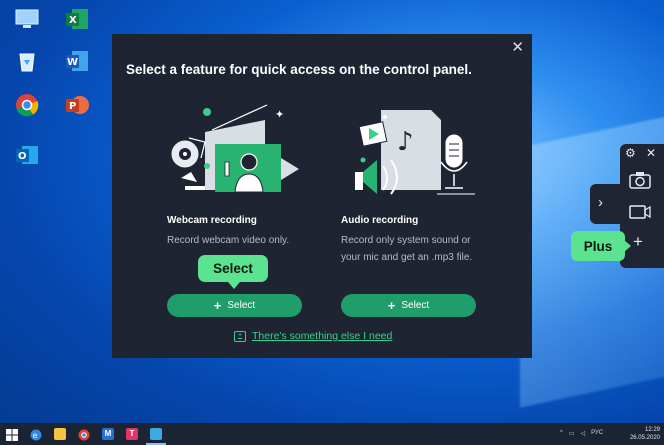 This screenshot has width=664, height=445. What do you see at coordinates (228, 240) in the screenshot?
I see `feature-description: Record webcam video only.` at bounding box center [228, 240].